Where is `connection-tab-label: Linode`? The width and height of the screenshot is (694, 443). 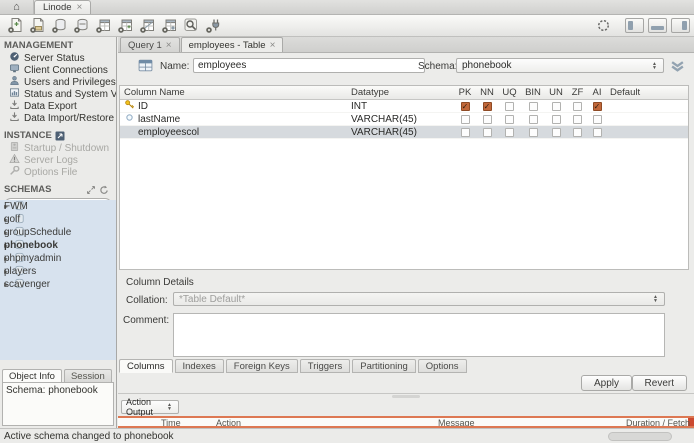
connection-tab-label: Linode is located at coordinates (57, 7).